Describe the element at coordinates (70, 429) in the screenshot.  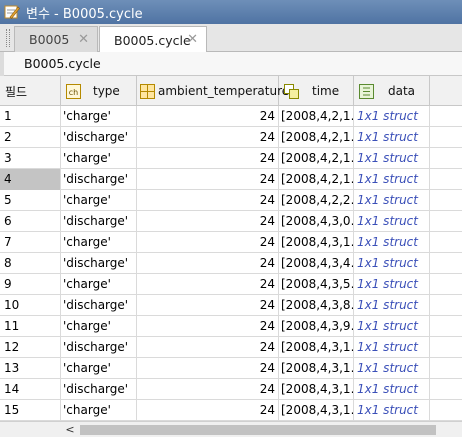
I see `scroll-left-icon: <` at that location.